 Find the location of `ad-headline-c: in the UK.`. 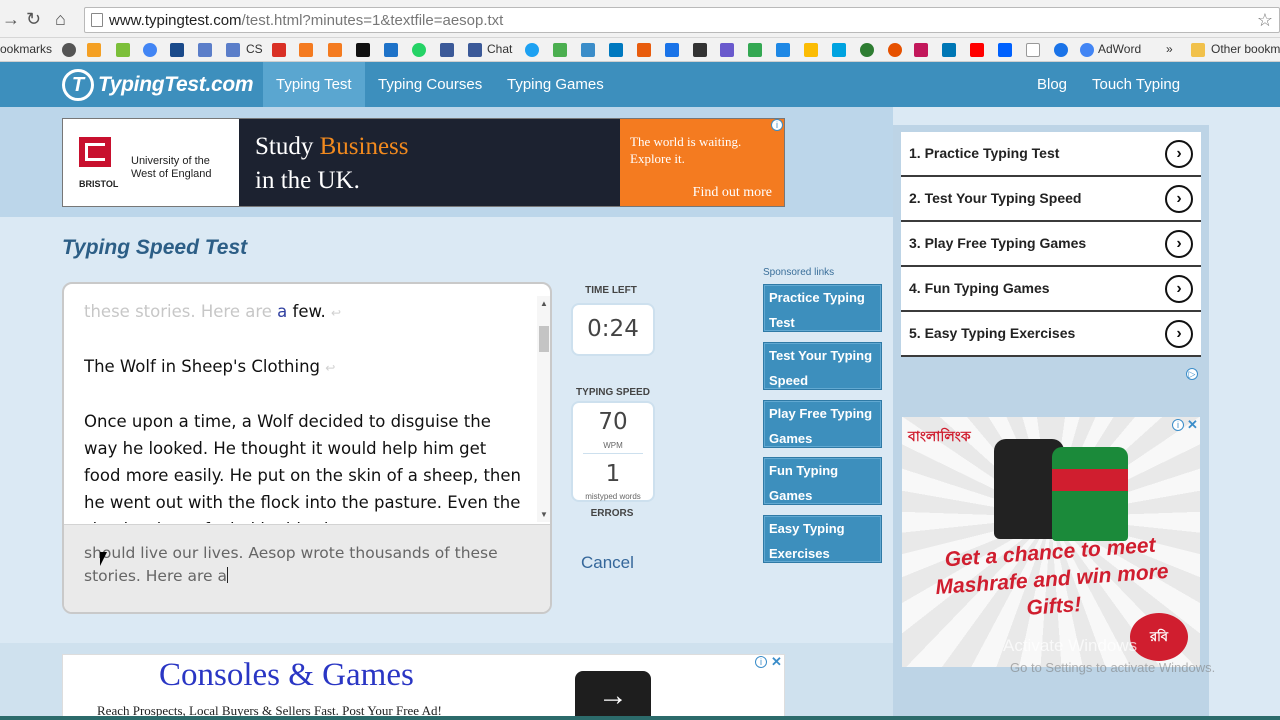

ad-headline-c: in the UK. is located at coordinates (307, 180).